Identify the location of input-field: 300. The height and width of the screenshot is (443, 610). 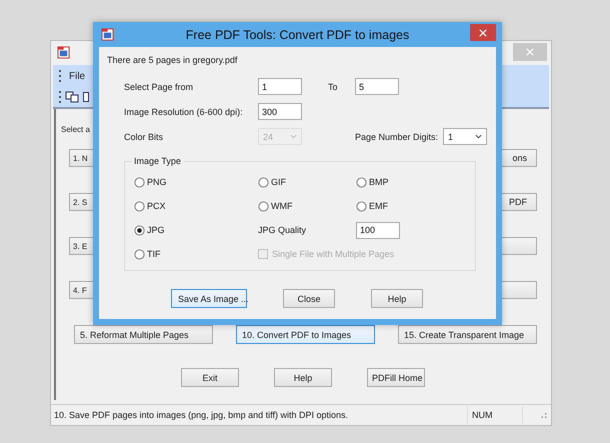
(280, 111).